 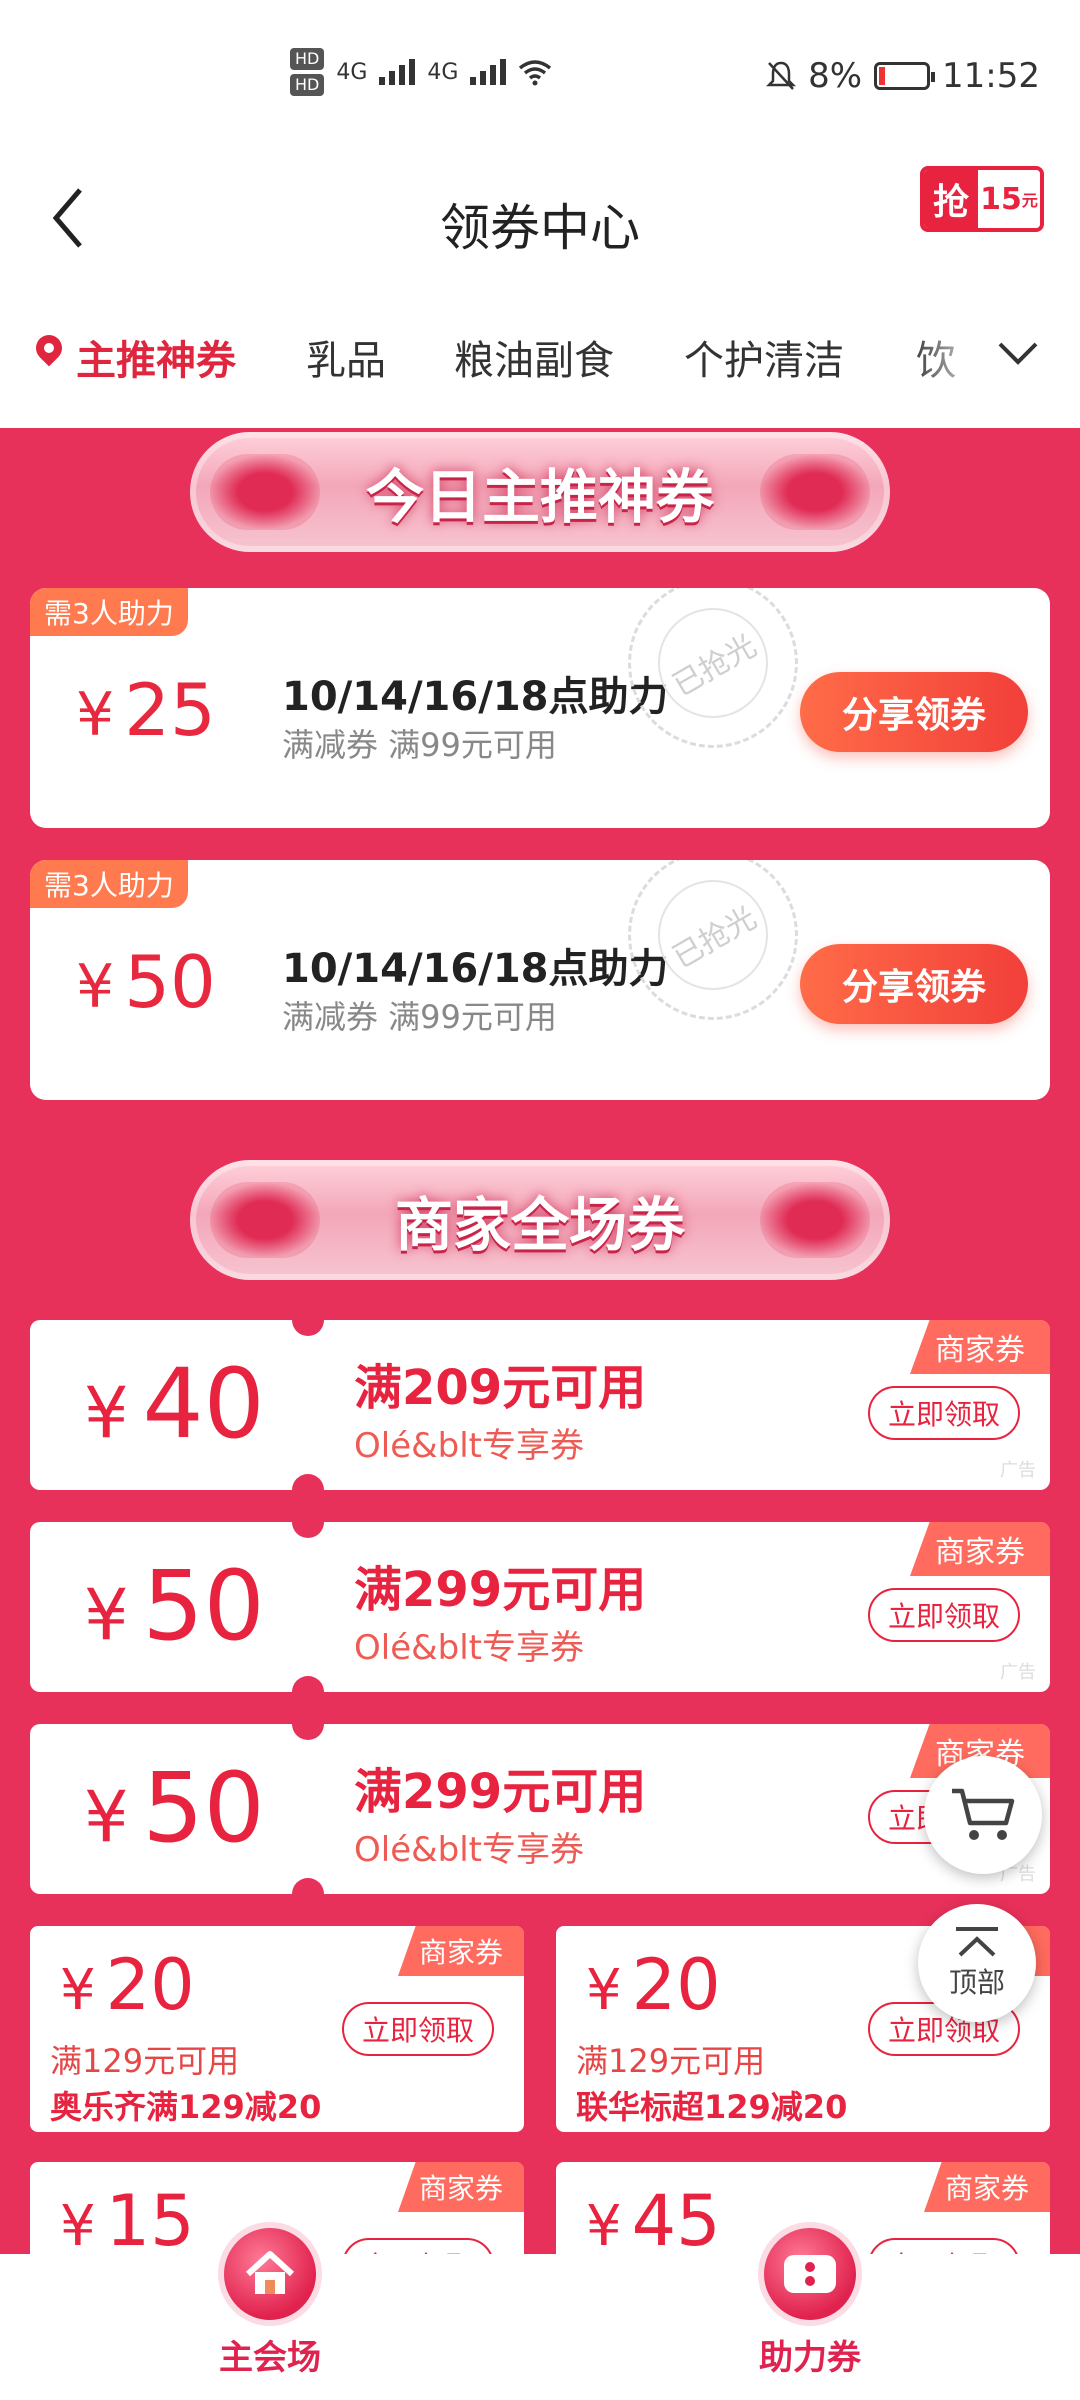 I want to click on sim-indicators: HD HD, so click(x=307, y=72).